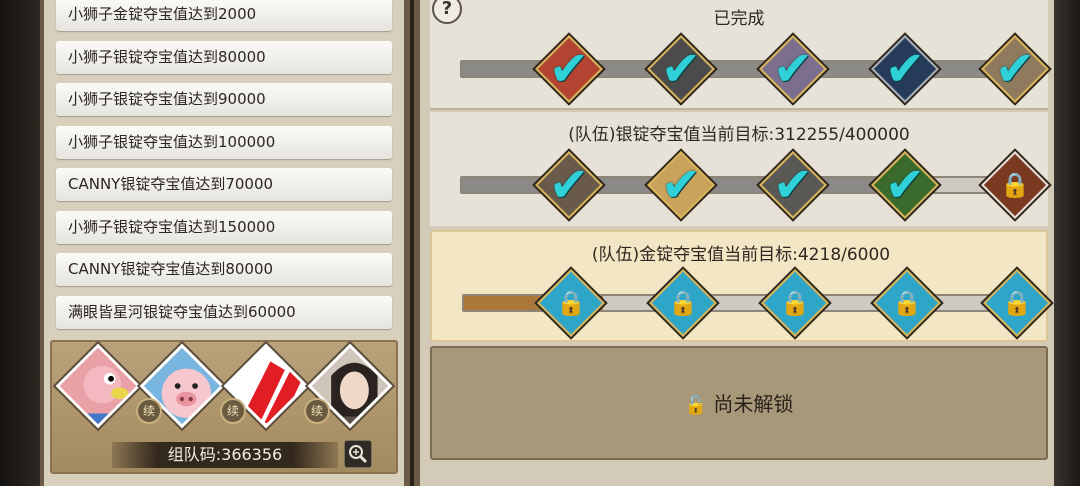  I want to click on log-item: CANNY银锭夺宝值达到70000, so click(224, 184).